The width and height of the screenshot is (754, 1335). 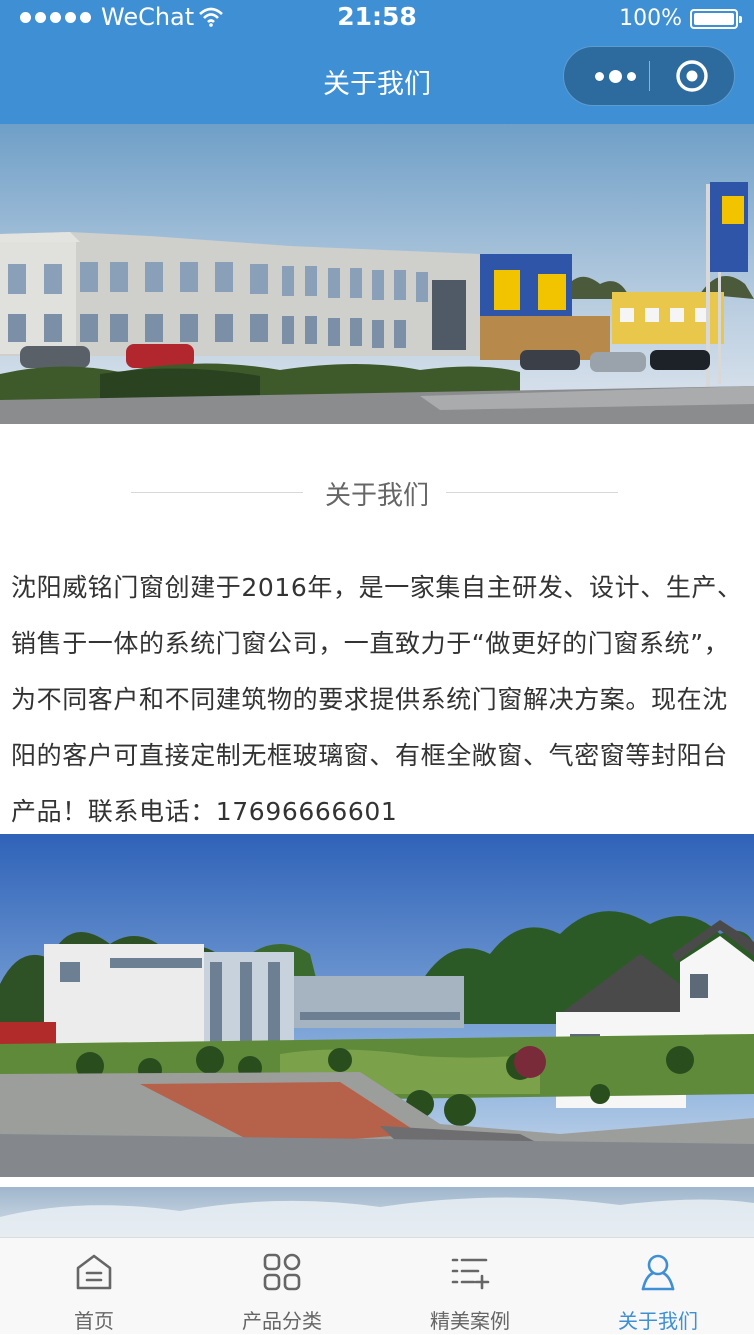 I want to click on home-icon, so click(x=94, y=1272).